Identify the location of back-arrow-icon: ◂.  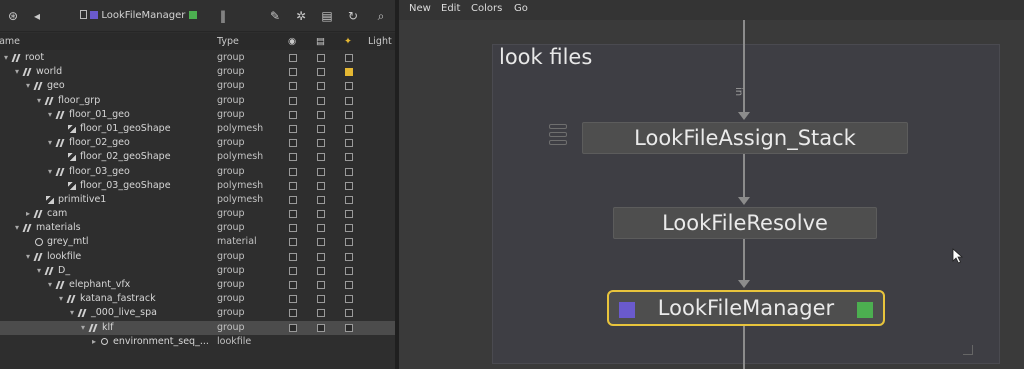
(37, 16).